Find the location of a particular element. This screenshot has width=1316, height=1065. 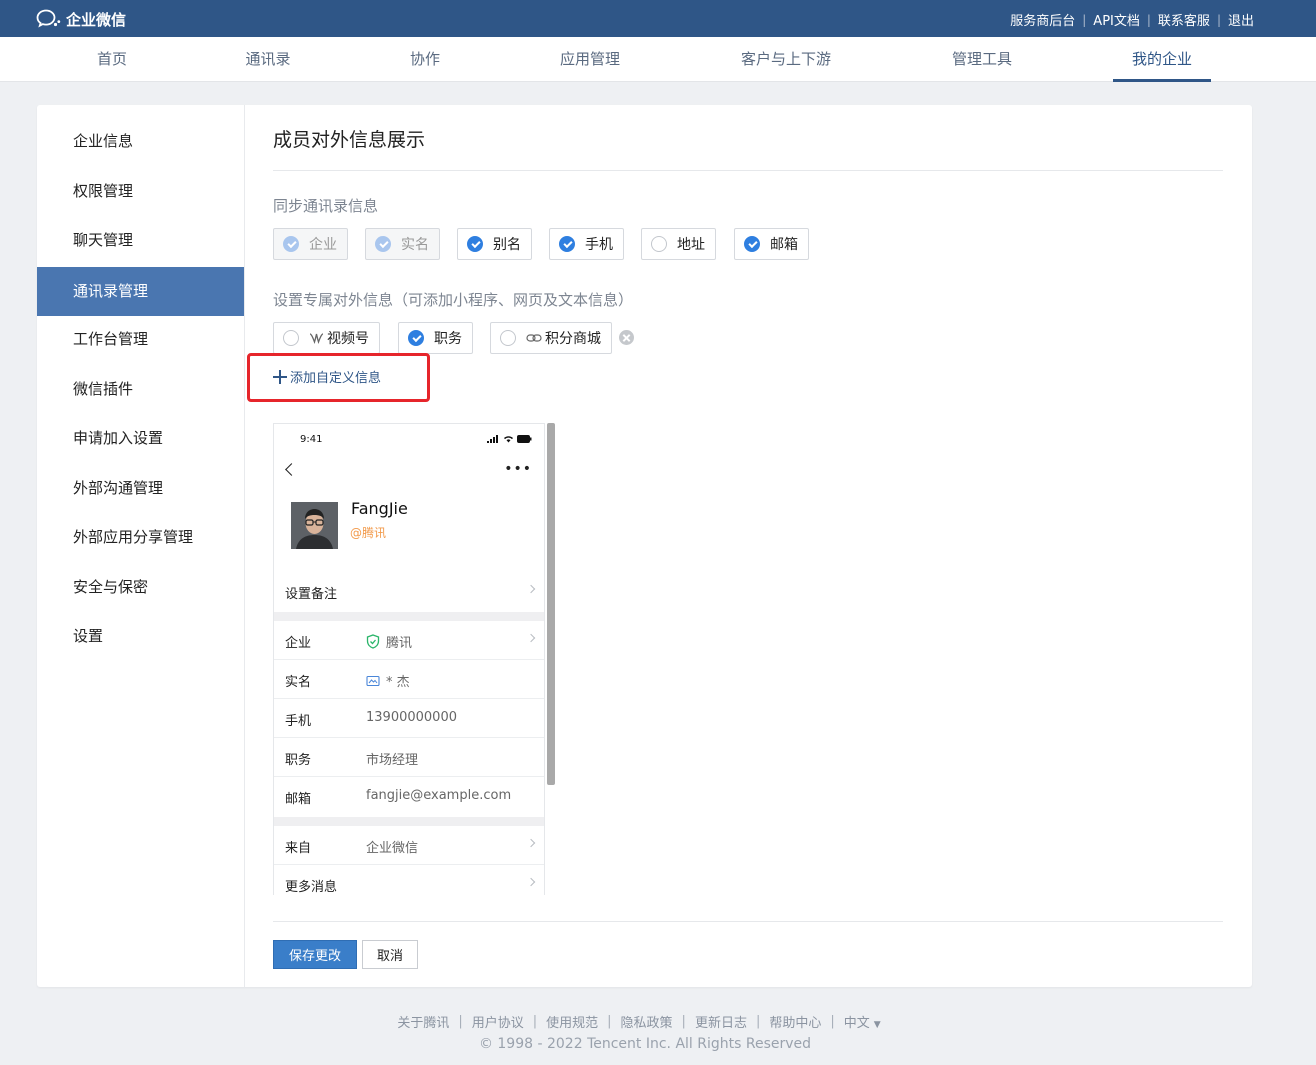

sidebar-item-external-communication: 外部沟通管理 is located at coordinates (140, 488).